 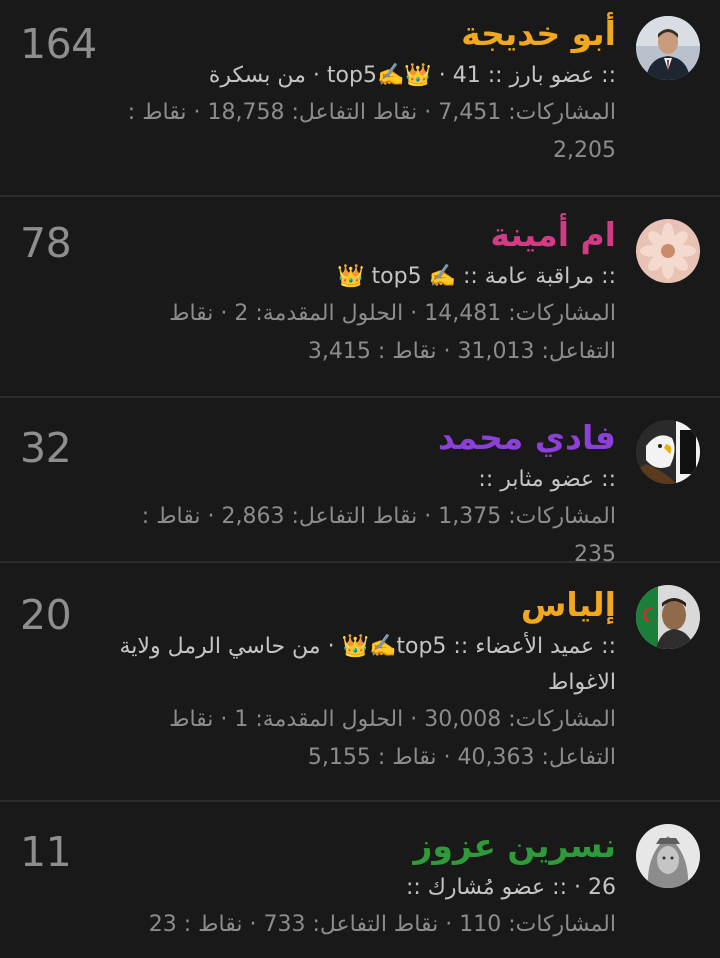 What do you see at coordinates (356, 34) in the screenshot?
I see `member-name: أبو خديجة` at bounding box center [356, 34].